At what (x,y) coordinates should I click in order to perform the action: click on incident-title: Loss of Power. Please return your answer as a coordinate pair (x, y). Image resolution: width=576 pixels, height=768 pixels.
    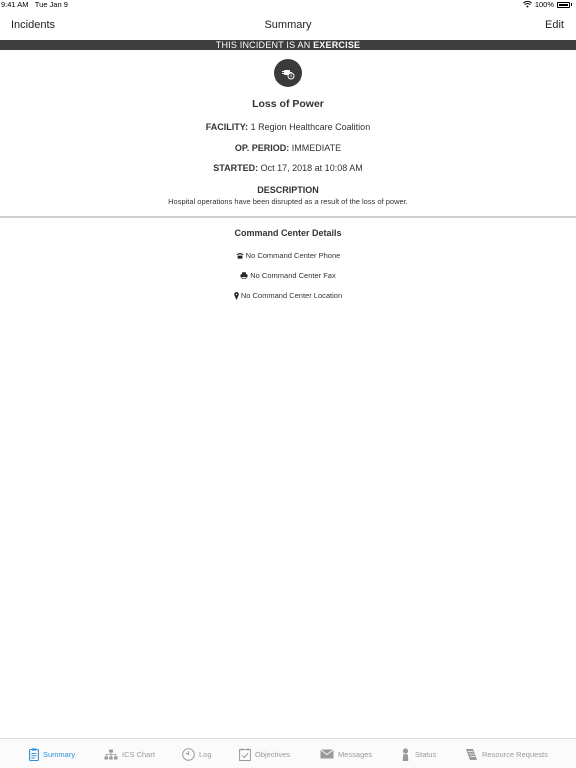
    Looking at the image, I should click on (288, 104).